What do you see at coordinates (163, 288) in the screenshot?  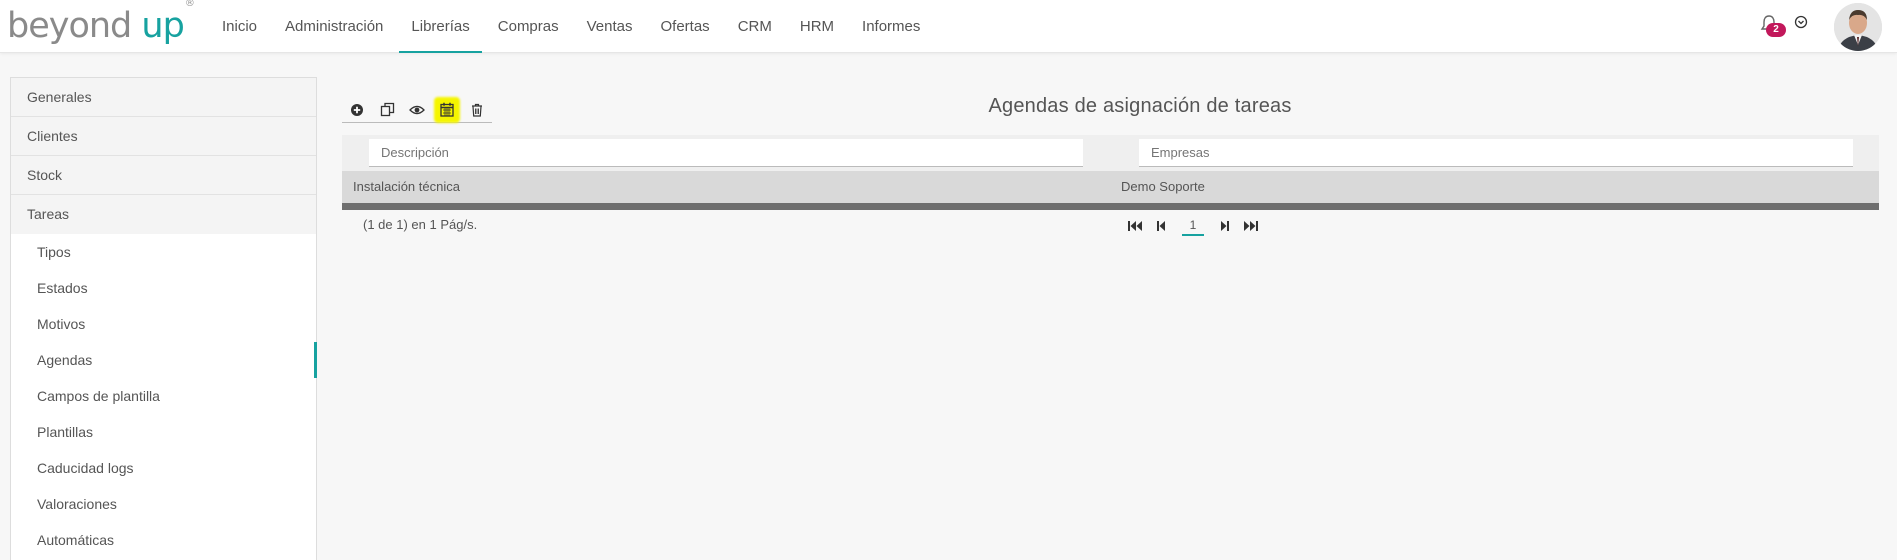 I see `sidebar-item-estados: Estados` at bounding box center [163, 288].